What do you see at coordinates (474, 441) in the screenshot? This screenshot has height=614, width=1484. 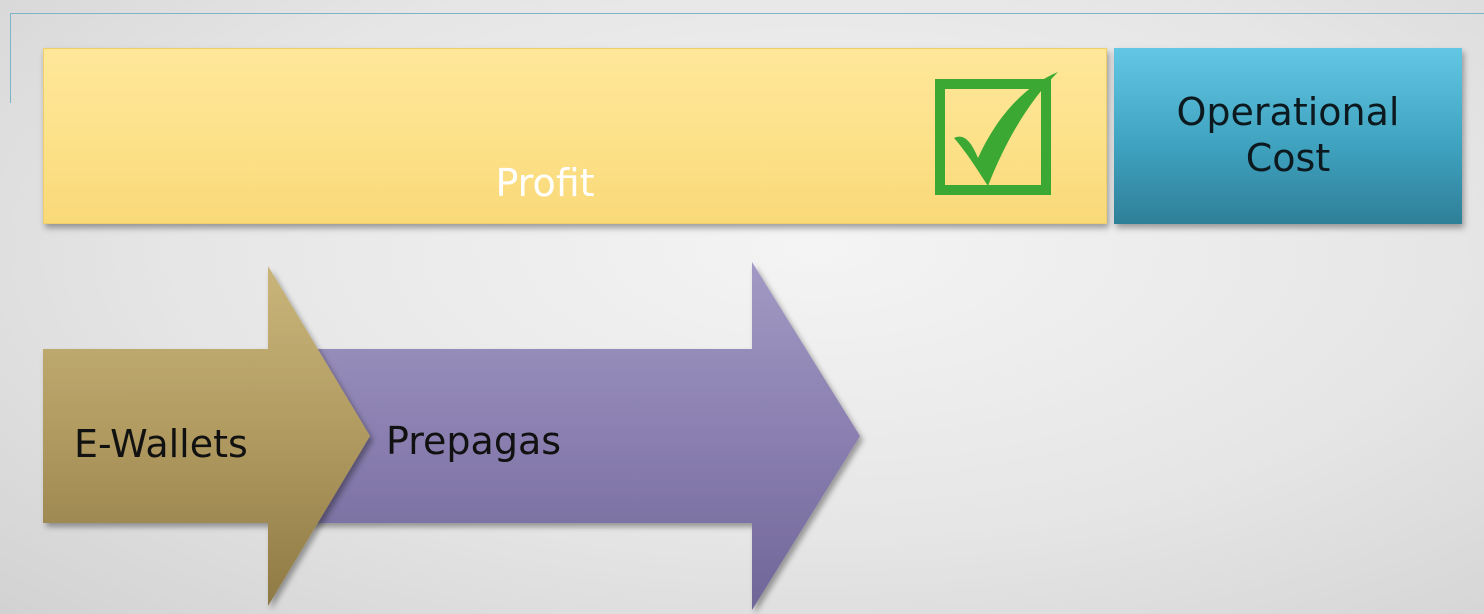 I see `prepagas-label: Prepagas` at bounding box center [474, 441].